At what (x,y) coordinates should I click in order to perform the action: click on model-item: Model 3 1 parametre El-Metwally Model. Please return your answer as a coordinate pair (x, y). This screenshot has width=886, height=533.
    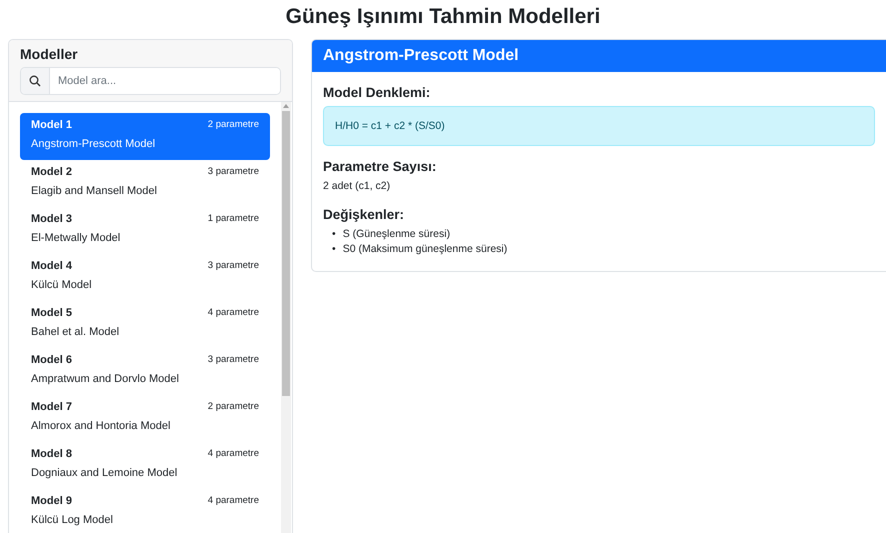
    Looking at the image, I should click on (145, 230).